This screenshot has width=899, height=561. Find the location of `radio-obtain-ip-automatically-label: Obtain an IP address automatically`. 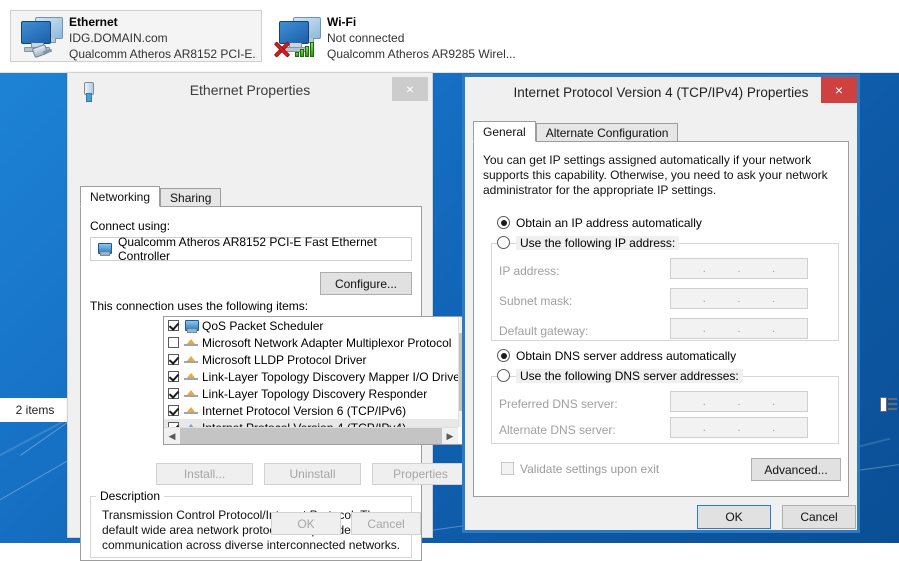

radio-obtain-ip-automatically-label: Obtain an IP address automatically is located at coordinates (609, 223).